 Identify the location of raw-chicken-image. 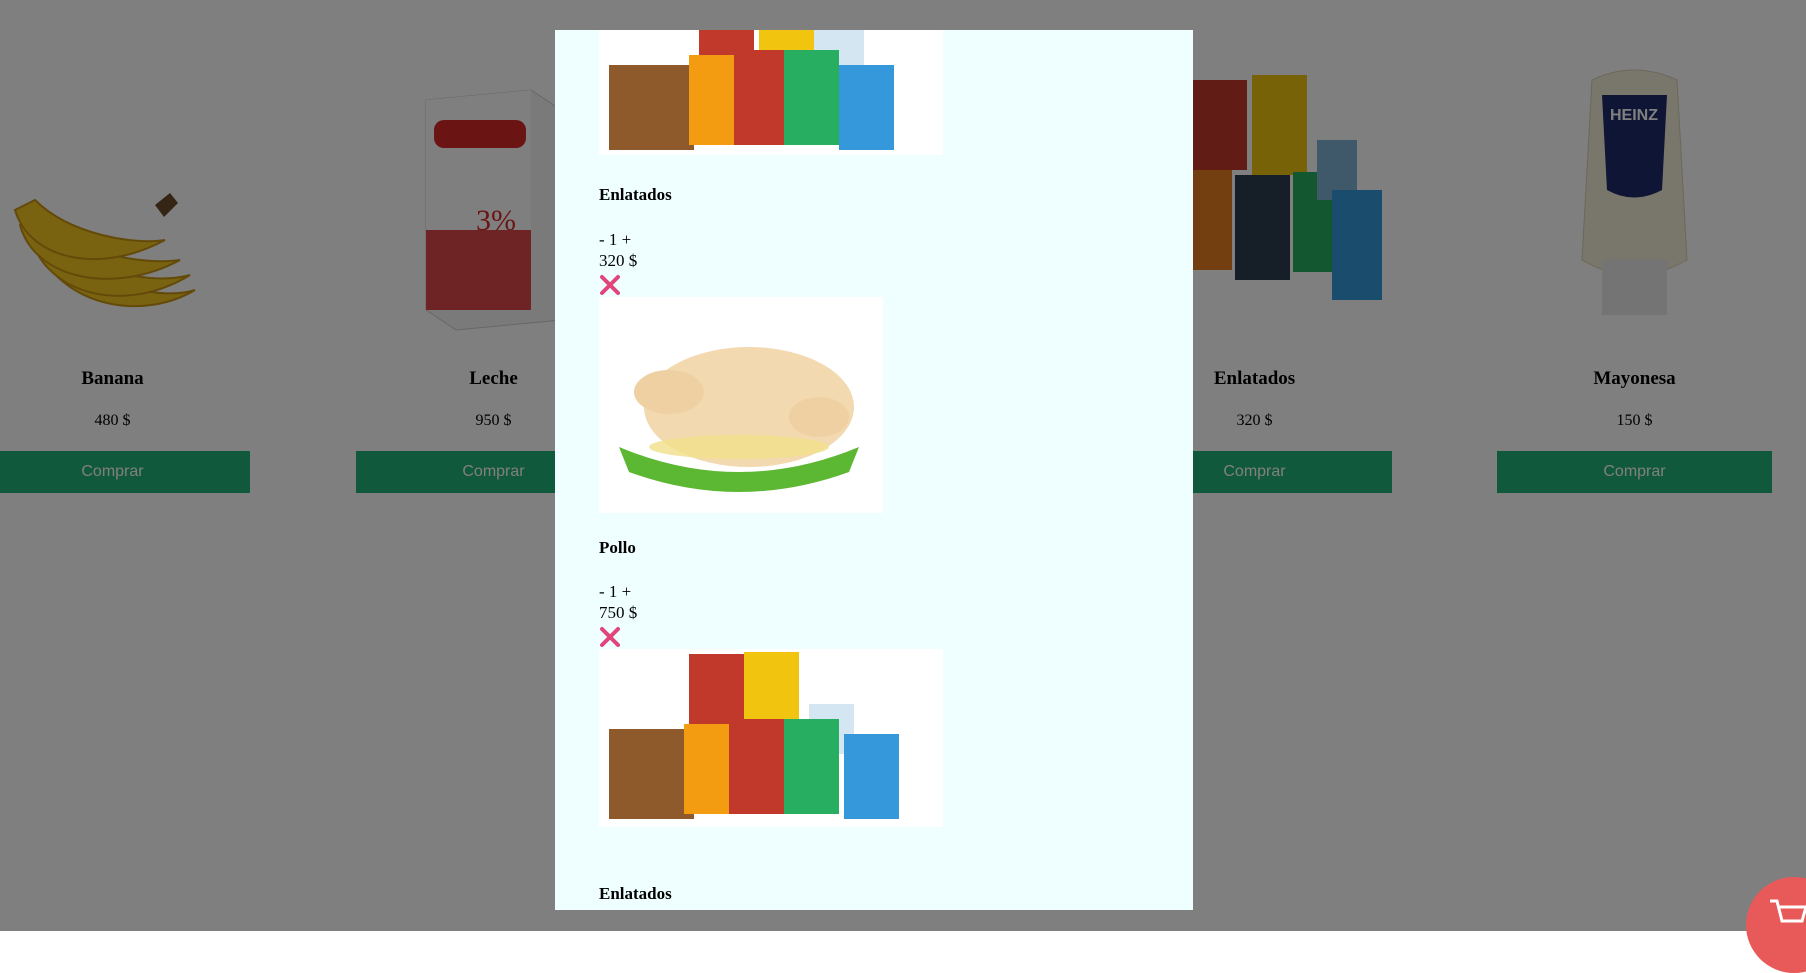
(741, 405).